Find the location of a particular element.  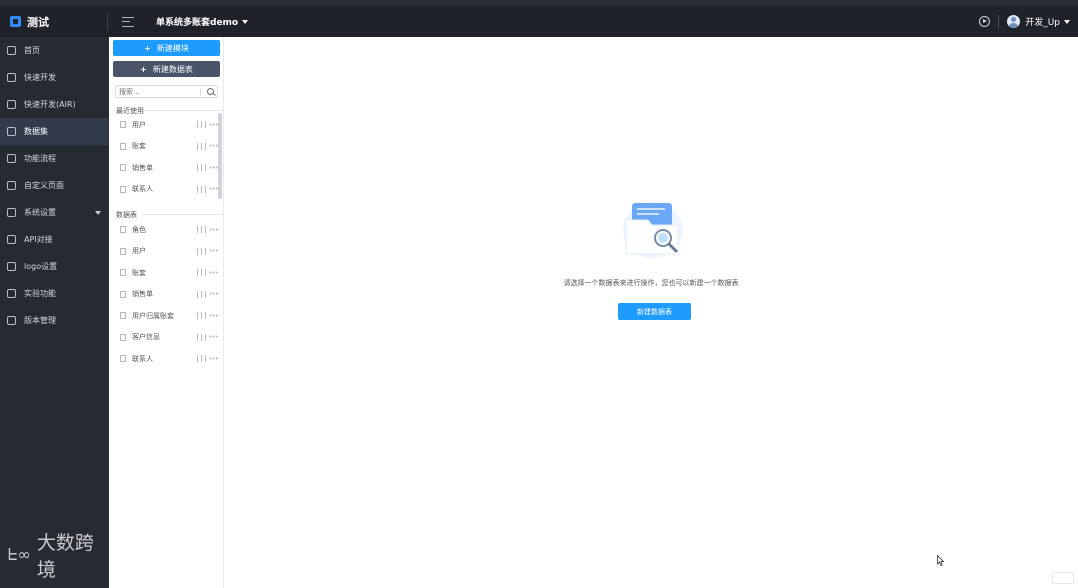

sidebar-item-quick-dev: 快速开发 is located at coordinates (54, 77).